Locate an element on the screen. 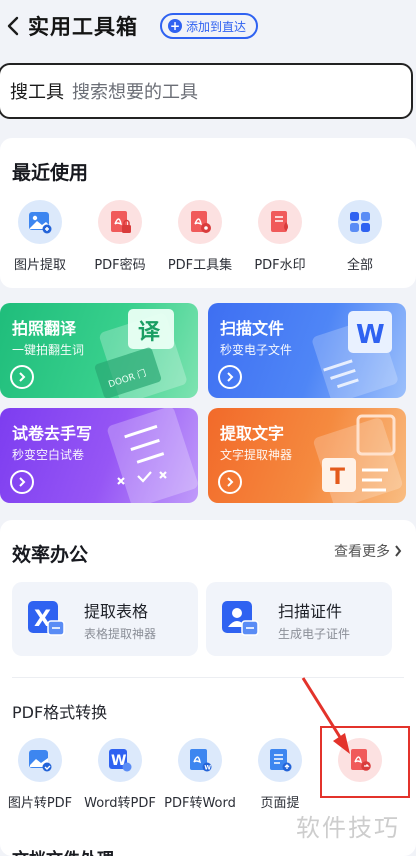  page-extract-icon is located at coordinates (280, 760).